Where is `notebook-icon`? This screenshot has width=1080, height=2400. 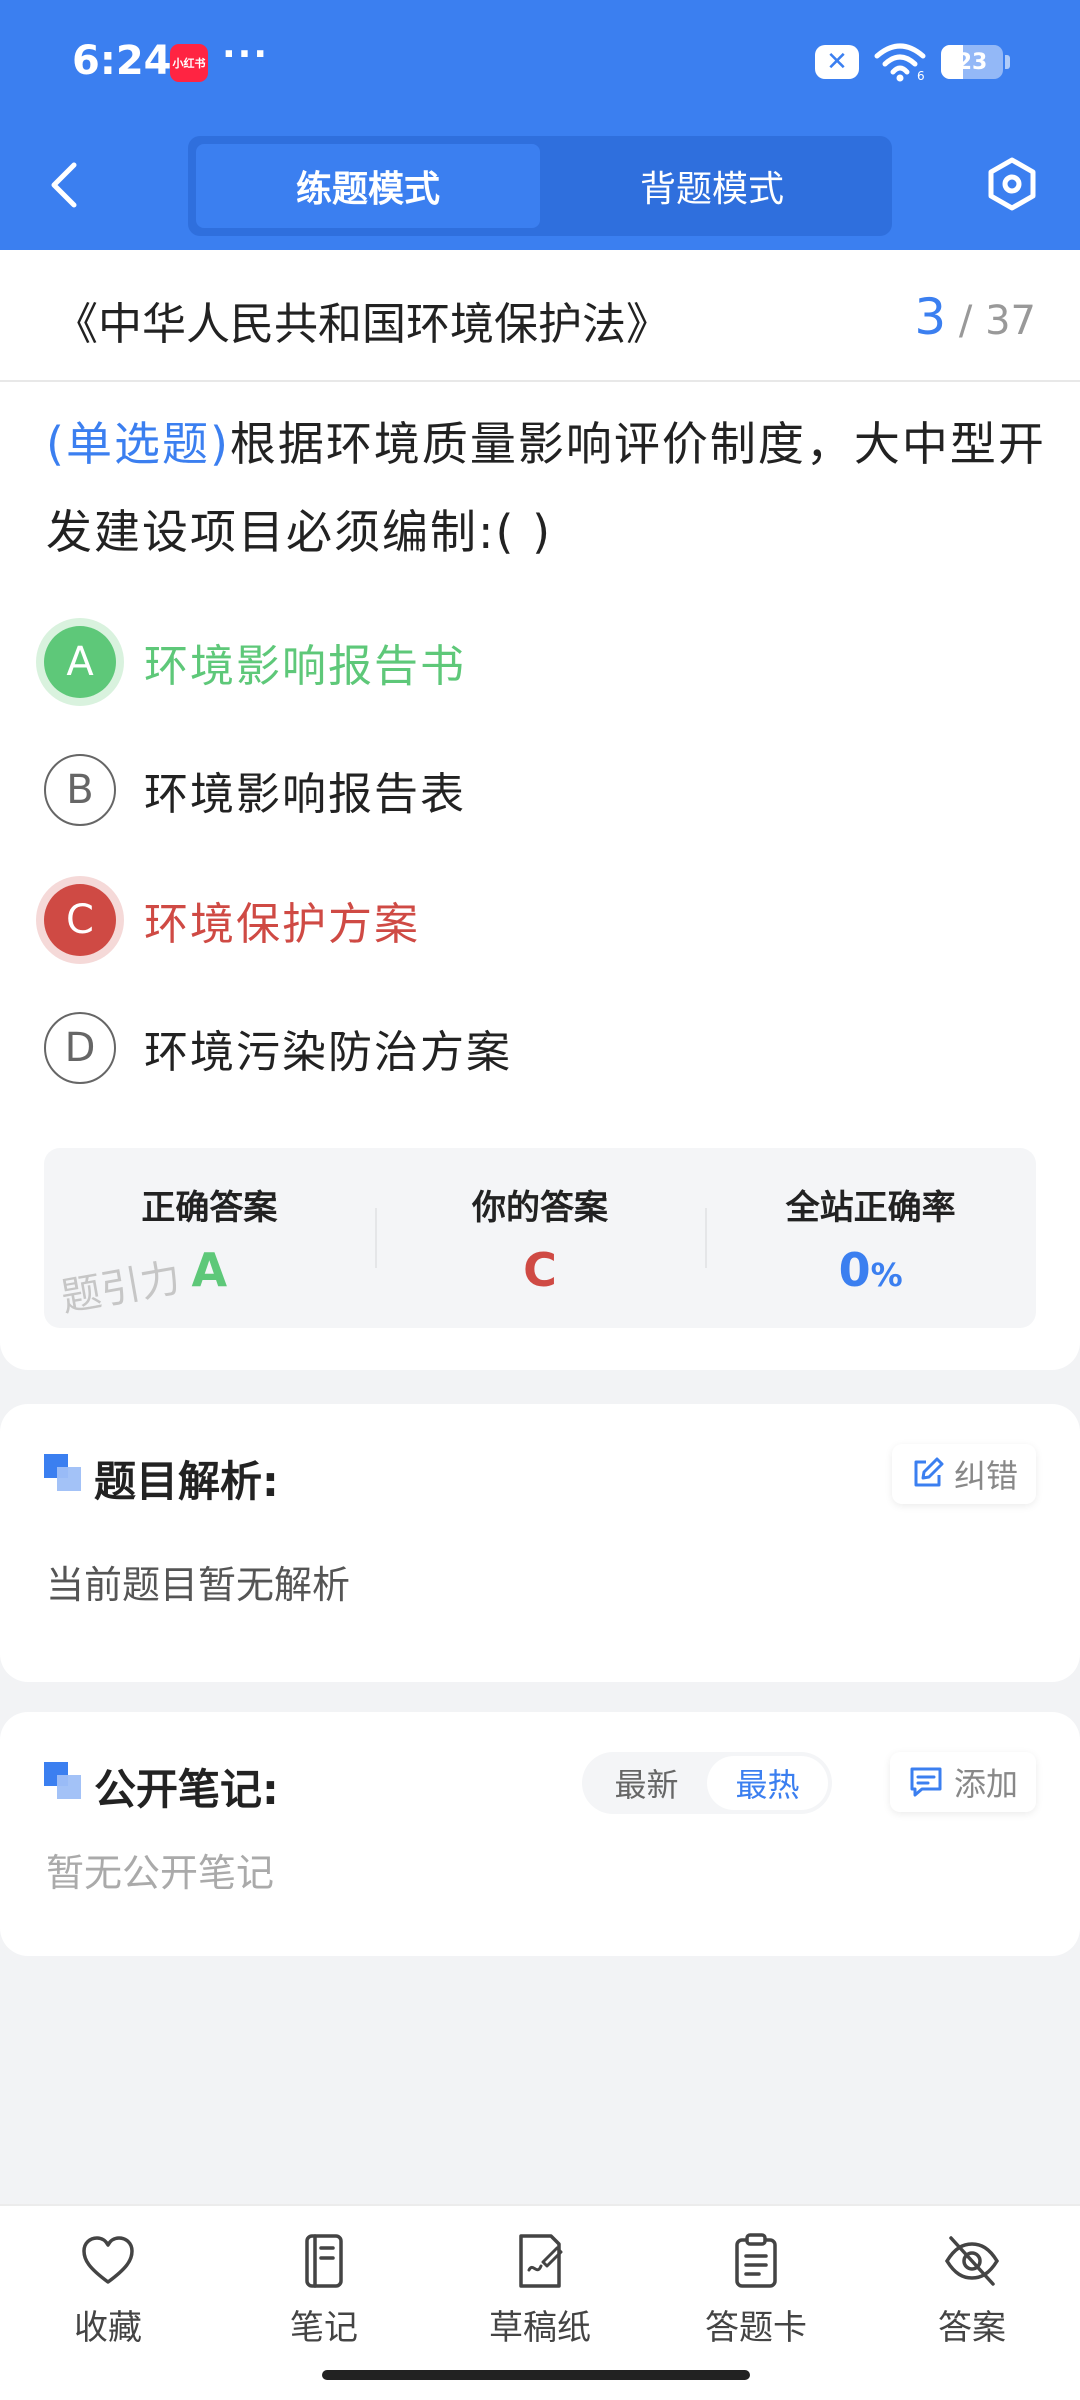
notebook-icon is located at coordinates (324, 2261).